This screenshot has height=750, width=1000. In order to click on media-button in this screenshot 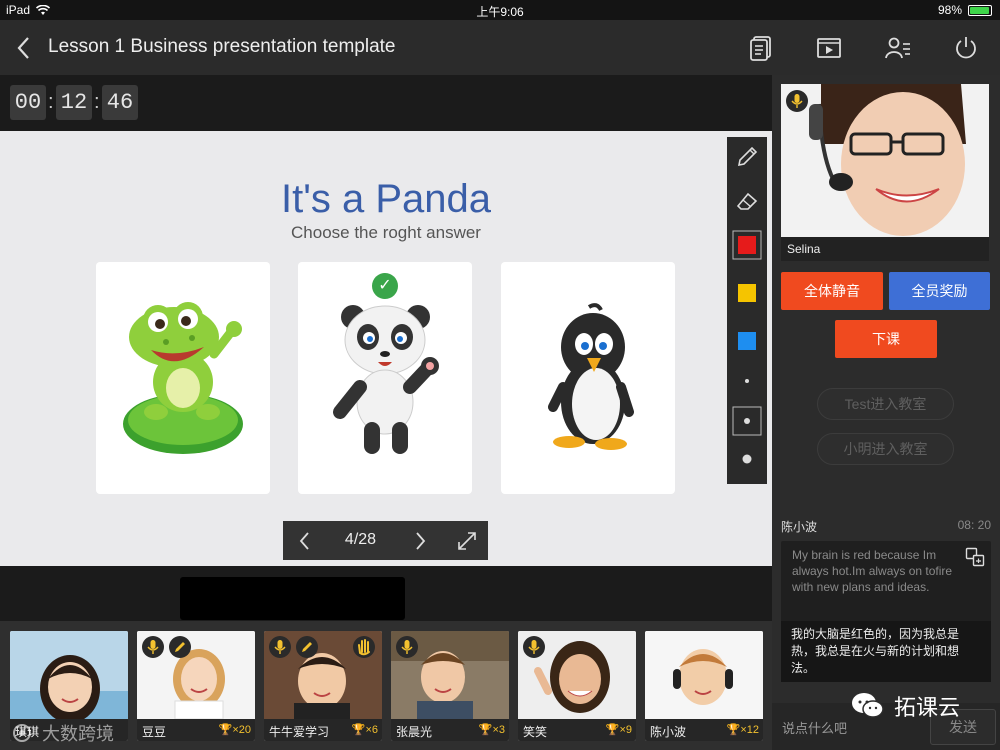, I will do `click(829, 48)`.